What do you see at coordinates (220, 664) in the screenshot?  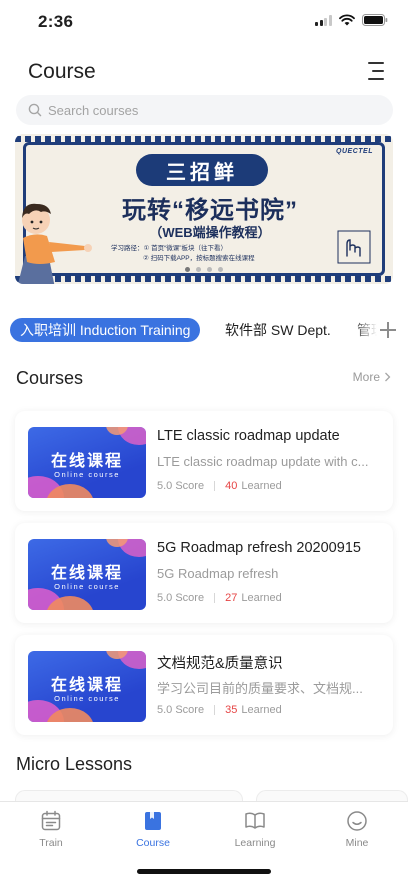 I see `course-name: 文档规范&质量意识` at bounding box center [220, 664].